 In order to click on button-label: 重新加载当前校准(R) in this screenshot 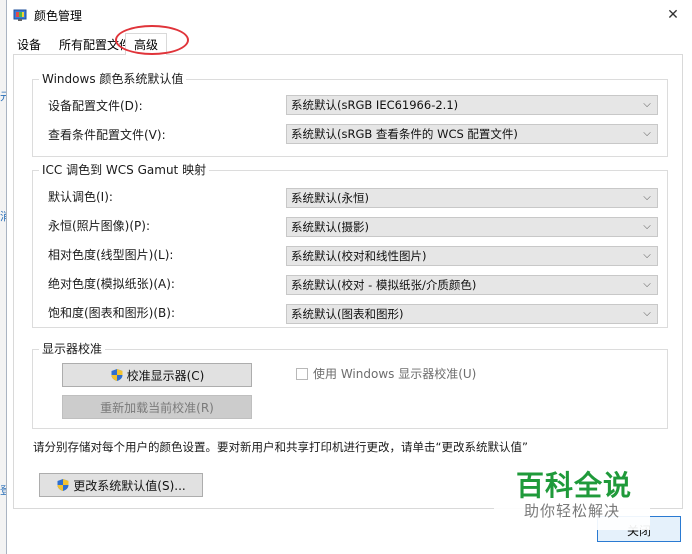, I will do `click(157, 407)`.